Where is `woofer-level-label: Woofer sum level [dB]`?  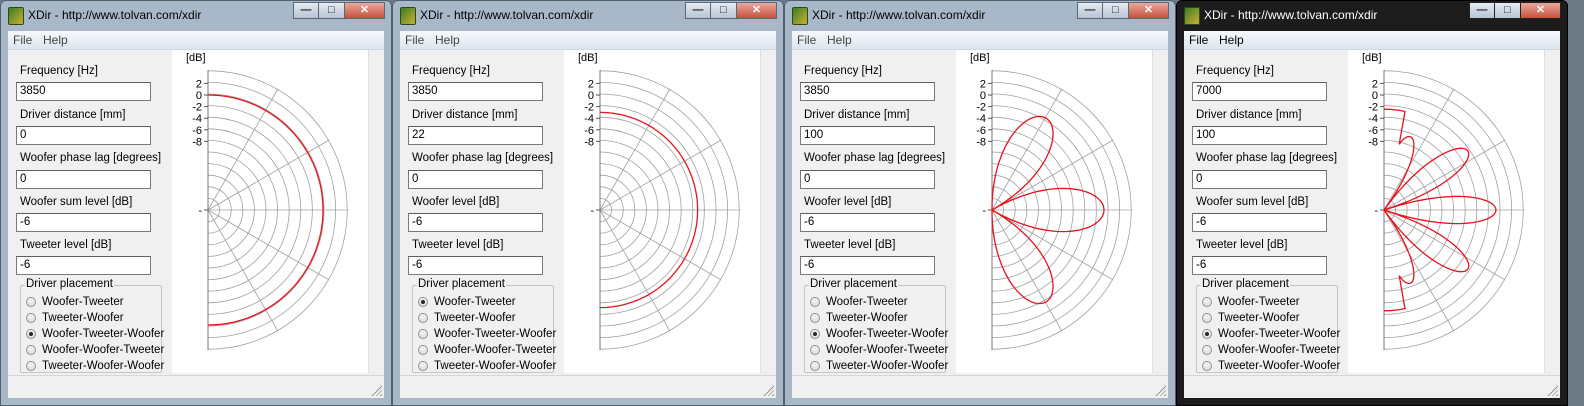 woofer-level-label: Woofer sum level [dB] is located at coordinates (76, 202).